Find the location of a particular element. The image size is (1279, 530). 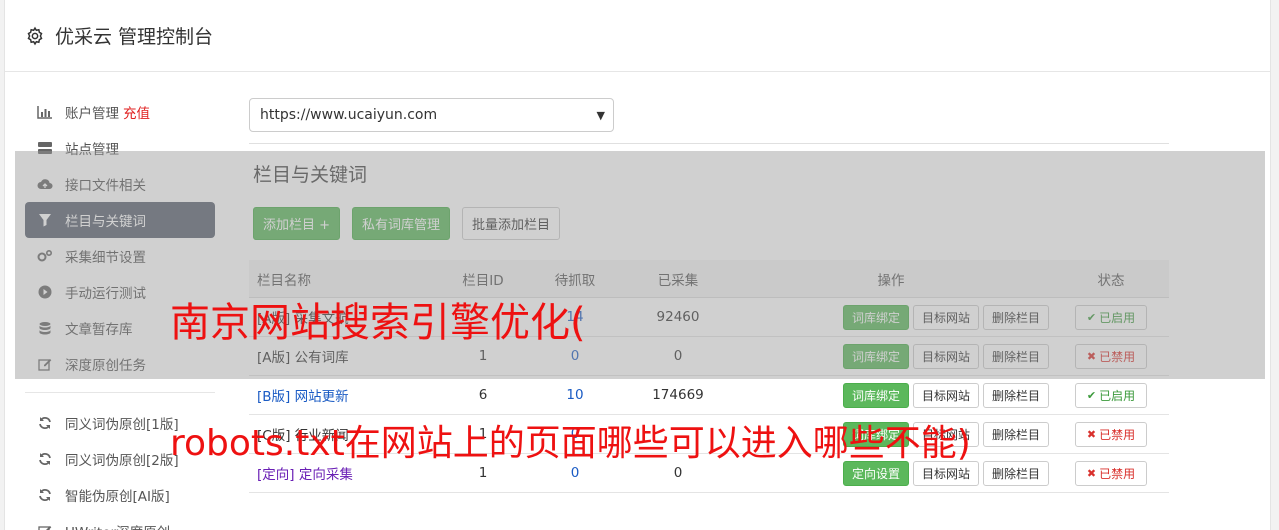

column-name: [B版] 网站更新 is located at coordinates (344, 395).